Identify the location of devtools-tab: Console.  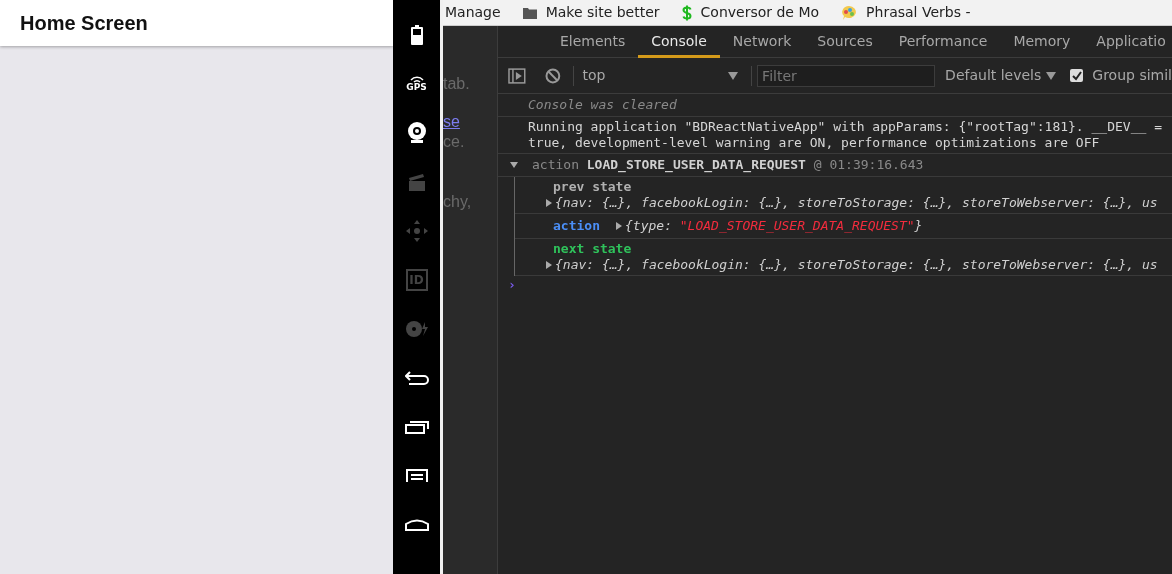
(679, 41).